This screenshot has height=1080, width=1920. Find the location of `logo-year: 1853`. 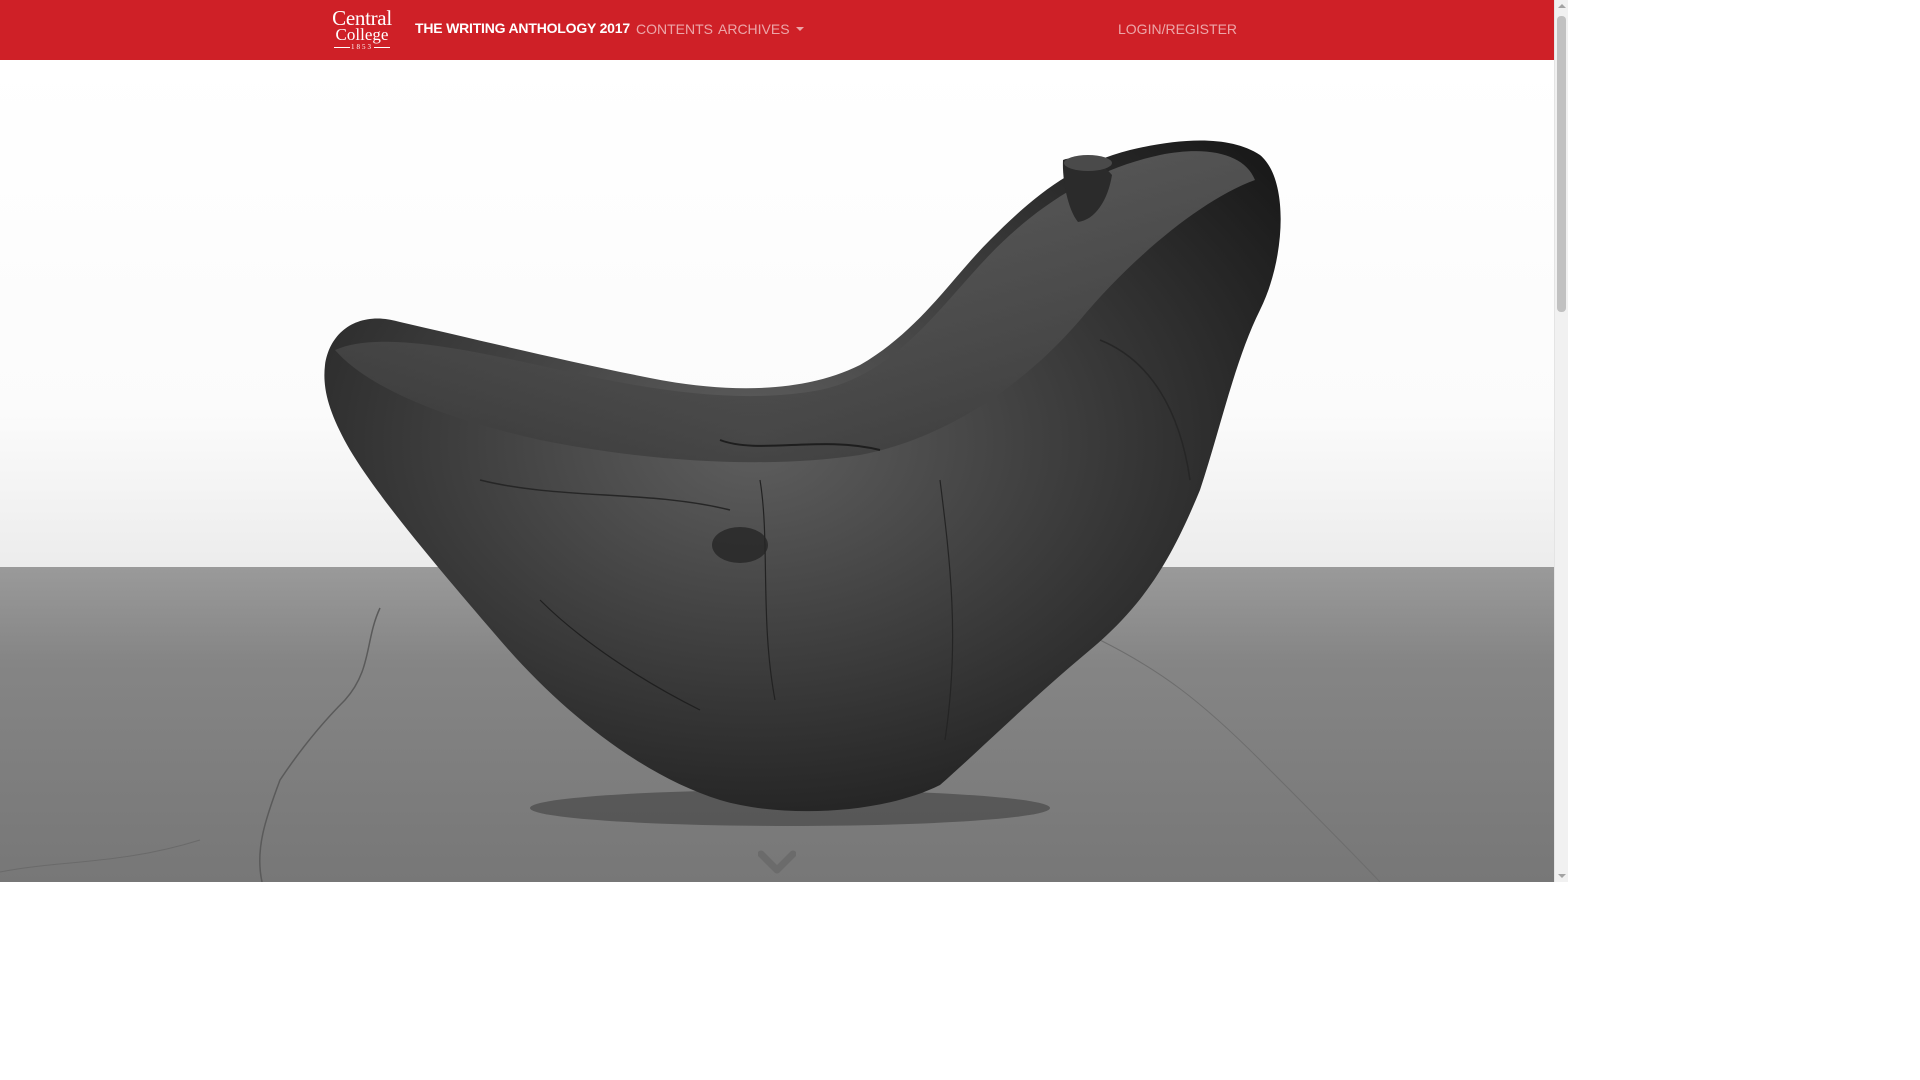

logo-year: 1853 is located at coordinates (362, 47).